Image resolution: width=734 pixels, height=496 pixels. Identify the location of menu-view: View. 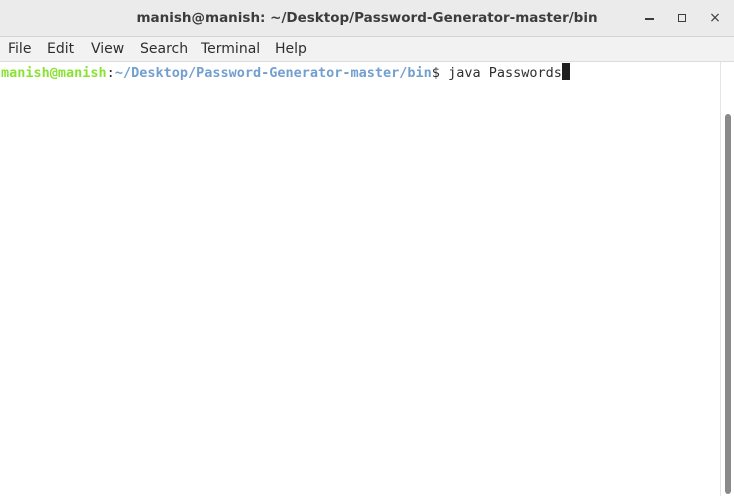
(107, 49).